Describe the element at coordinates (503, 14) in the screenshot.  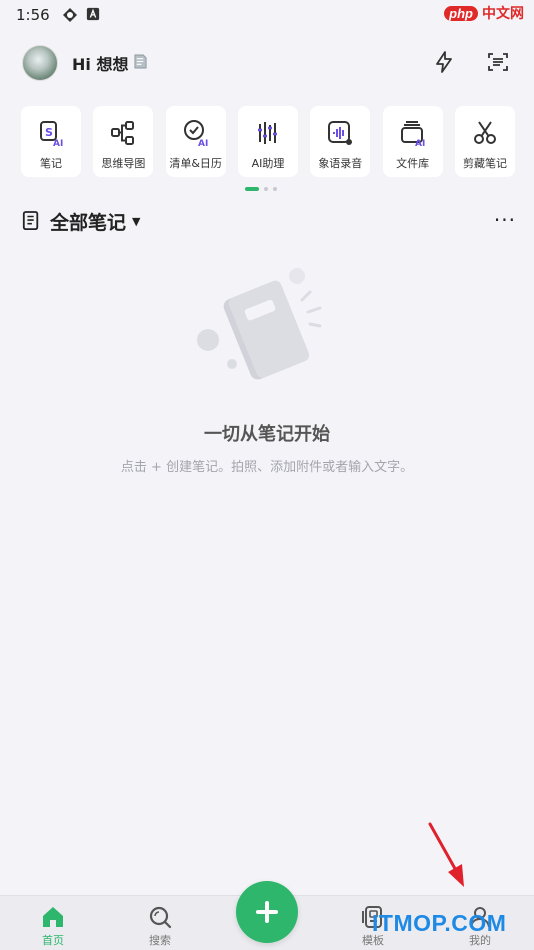
I see `watermark-cn: 中文网` at that location.